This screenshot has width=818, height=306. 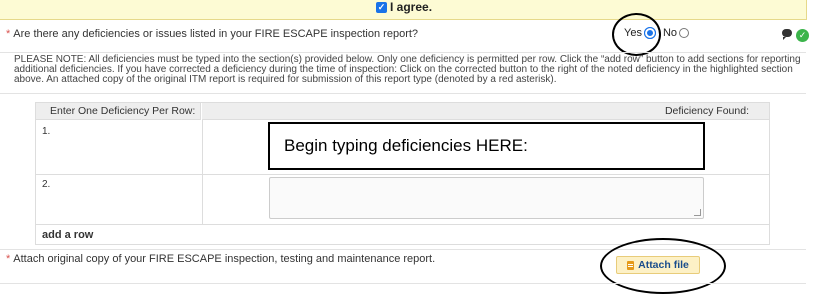 I want to click on deficiency-textarea-1: Begin typing deficiencies HERE:, so click(x=486, y=146).